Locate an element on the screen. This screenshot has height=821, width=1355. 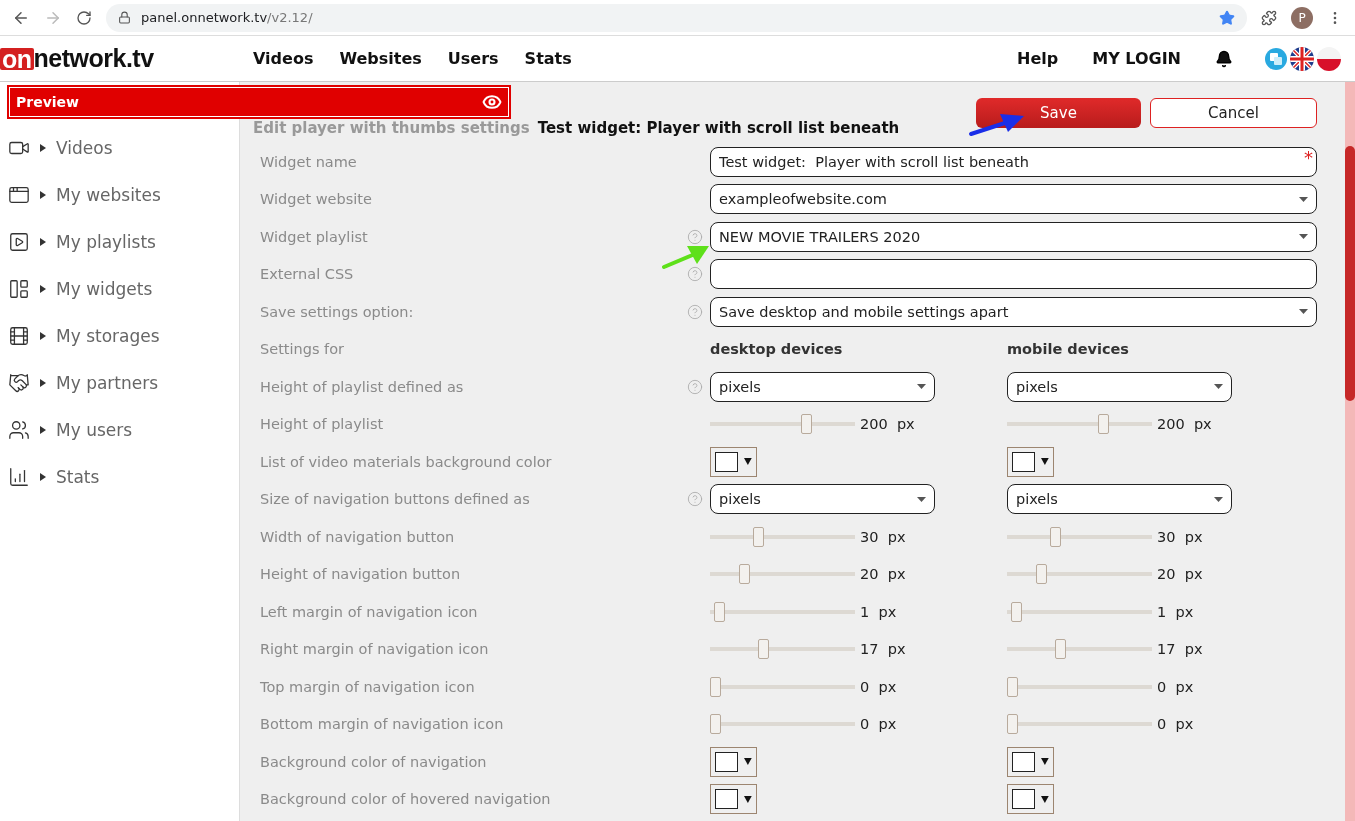
field-label: Background color of navigation is located at coordinates (374, 761).